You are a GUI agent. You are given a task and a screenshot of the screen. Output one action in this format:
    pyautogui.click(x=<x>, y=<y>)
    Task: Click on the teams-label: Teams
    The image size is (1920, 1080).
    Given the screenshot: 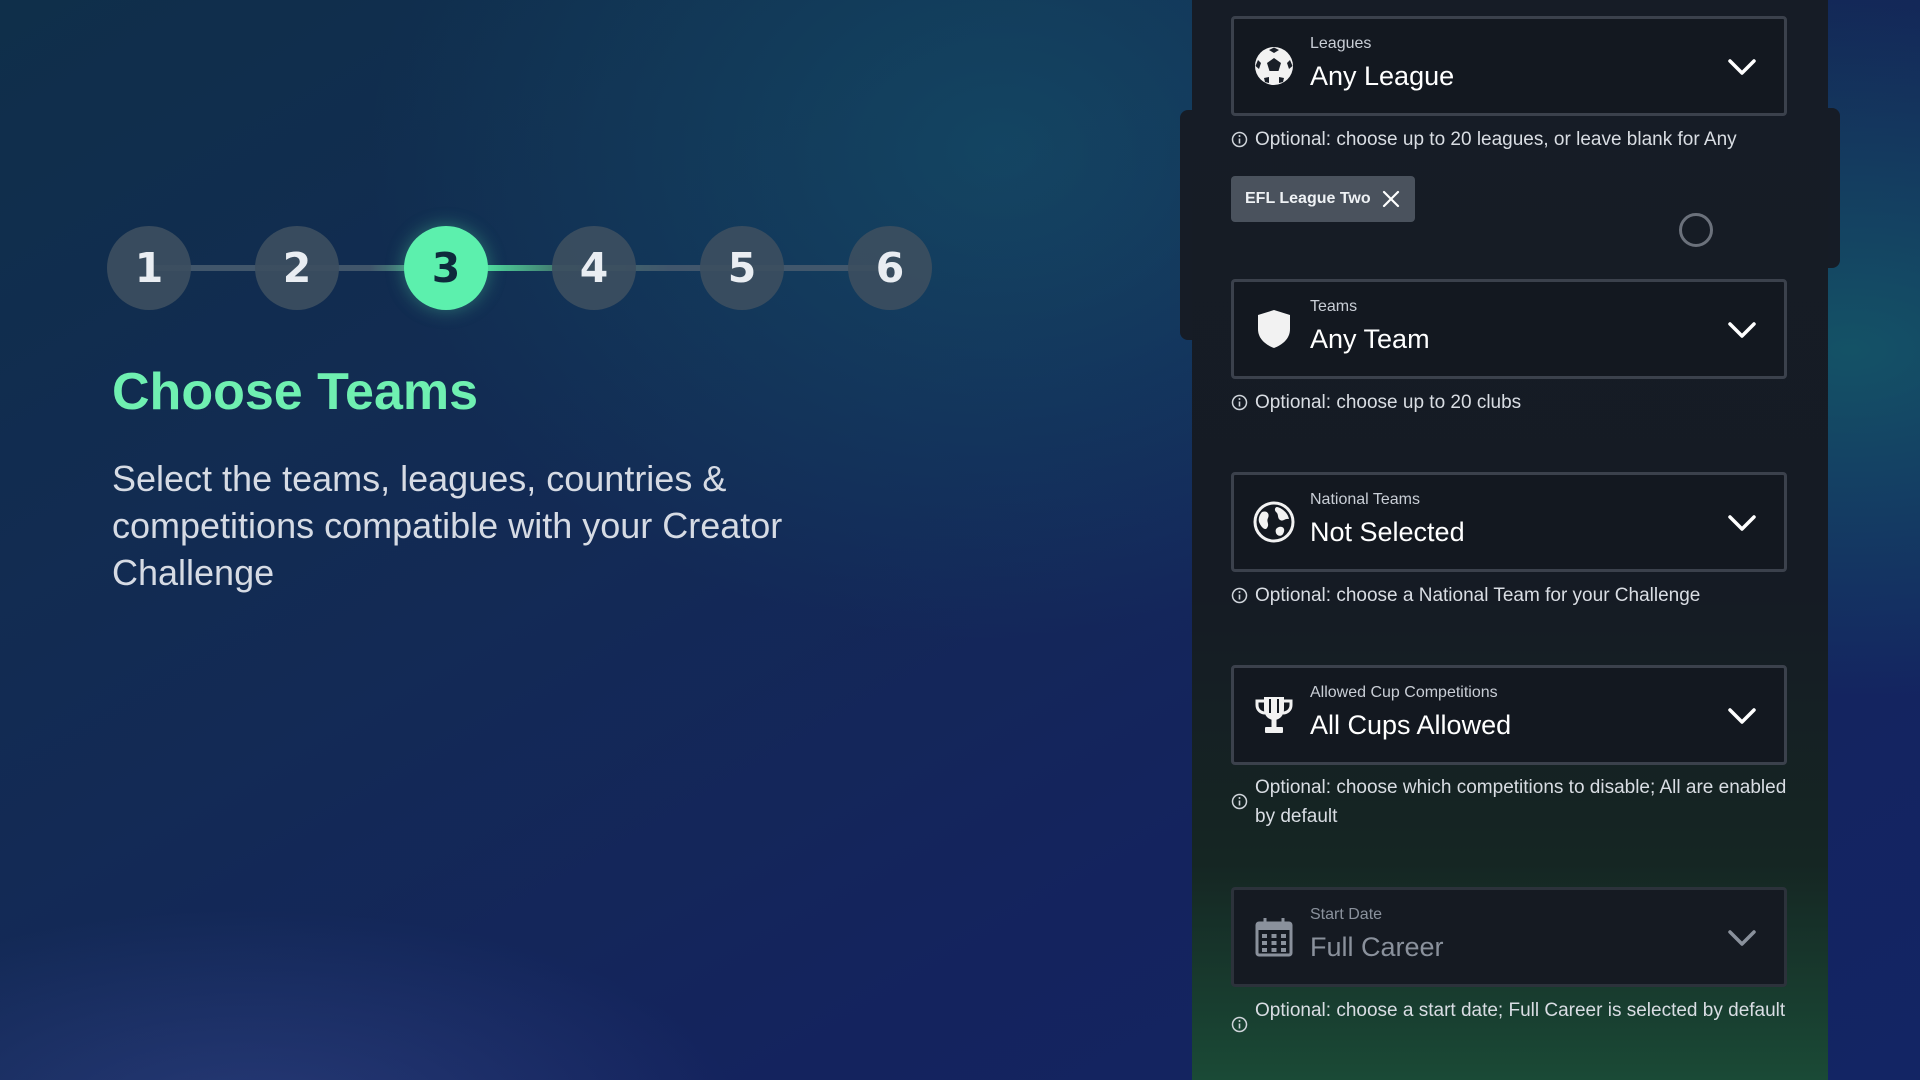 What is the action you would take?
    pyautogui.click(x=1334, y=306)
    